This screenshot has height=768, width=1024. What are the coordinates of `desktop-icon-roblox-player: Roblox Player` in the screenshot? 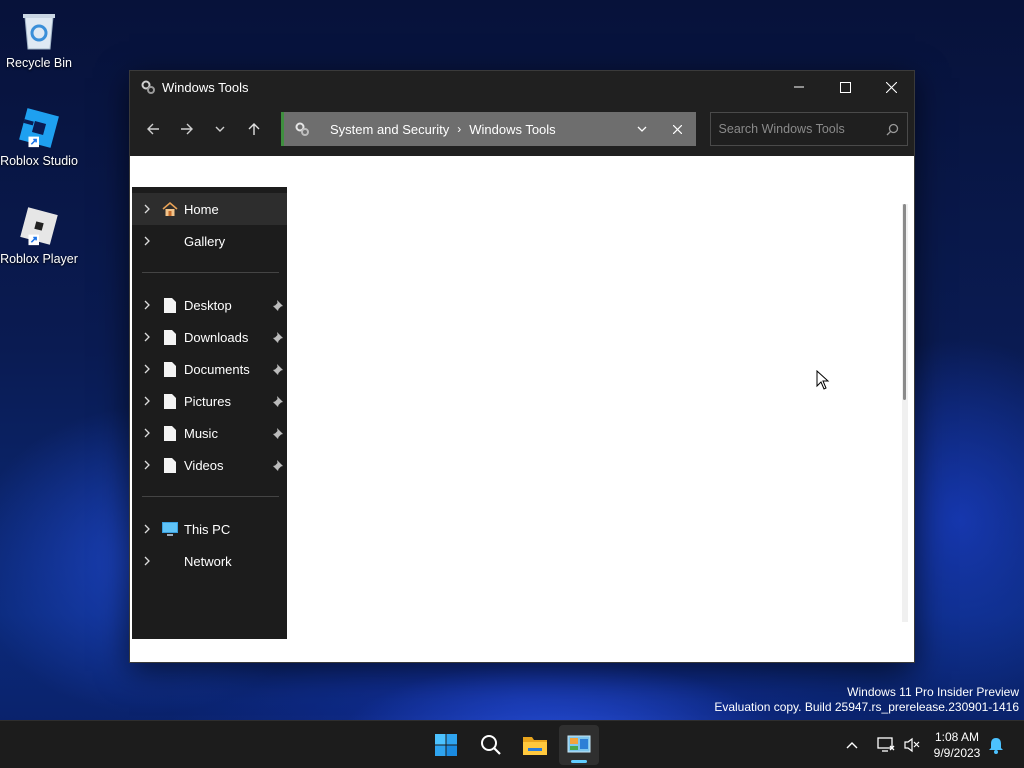 It's located at (39, 235).